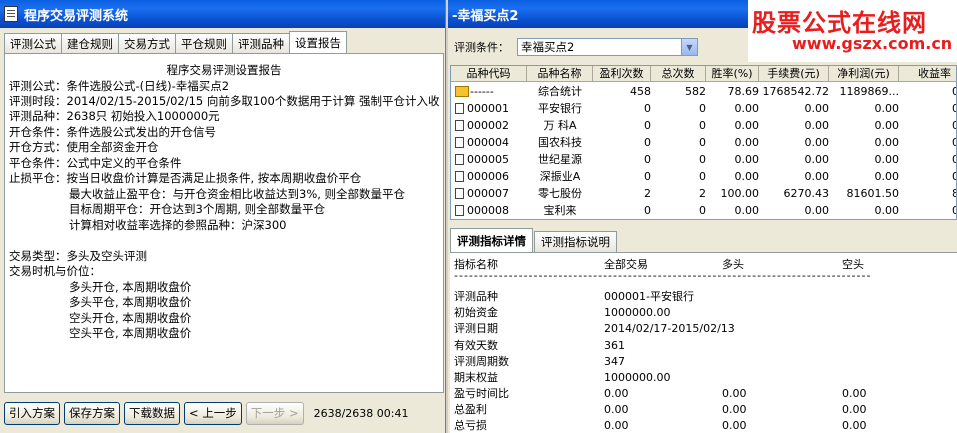 This screenshot has height=433, width=957. What do you see at coordinates (660, 409) in the screenshot?
I see `detail-row: 总盈利 0.00 0.00 0.00` at bounding box center [660, 409].